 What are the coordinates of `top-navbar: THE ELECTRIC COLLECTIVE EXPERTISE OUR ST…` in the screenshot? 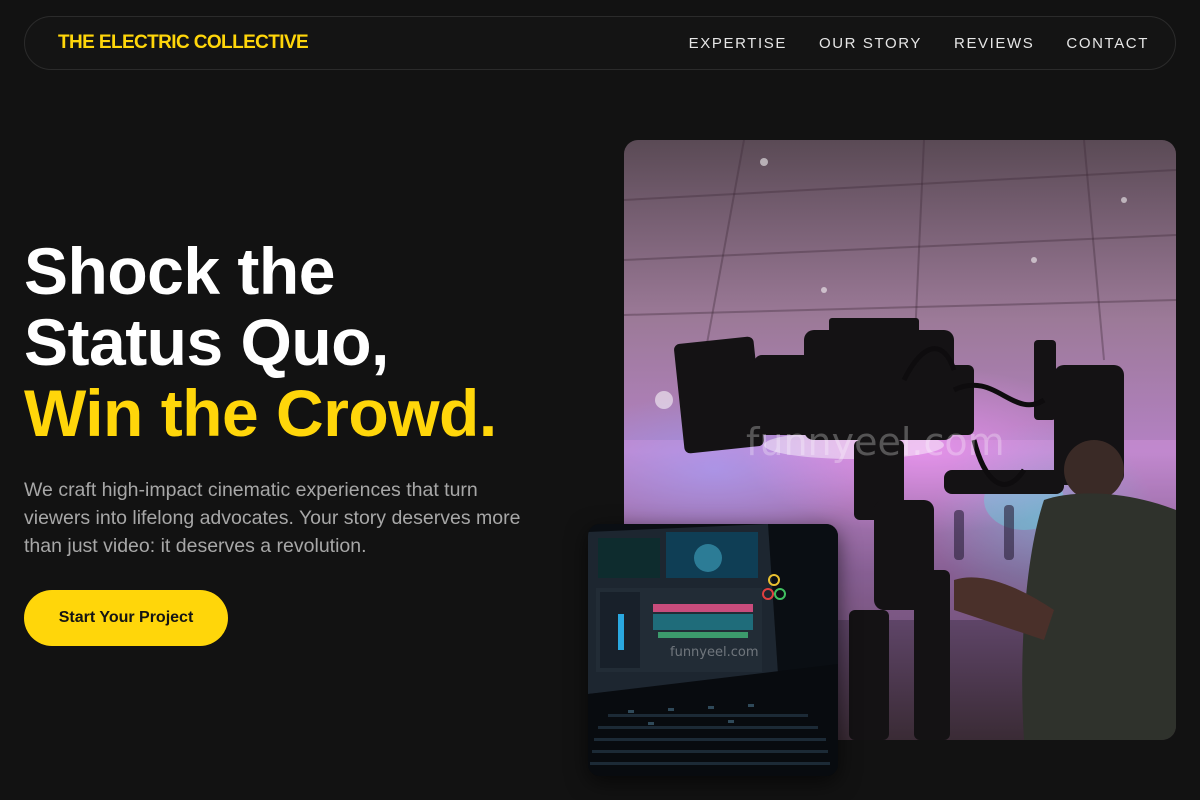 It's located at (600, 43).